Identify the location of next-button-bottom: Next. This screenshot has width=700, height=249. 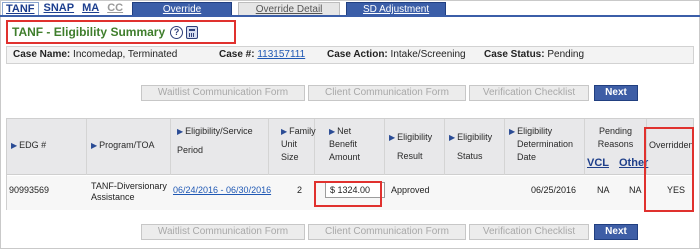
(616, 232).